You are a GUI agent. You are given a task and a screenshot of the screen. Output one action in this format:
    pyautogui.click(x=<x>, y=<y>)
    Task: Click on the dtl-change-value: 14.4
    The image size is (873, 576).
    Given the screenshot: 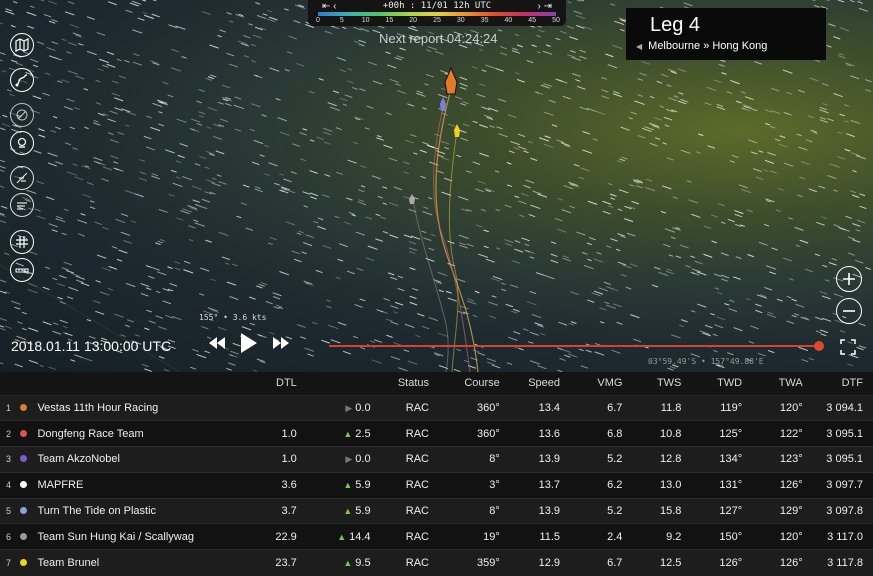 What is the action you would take?
    pyautogui.click(x=360, y=536)
    